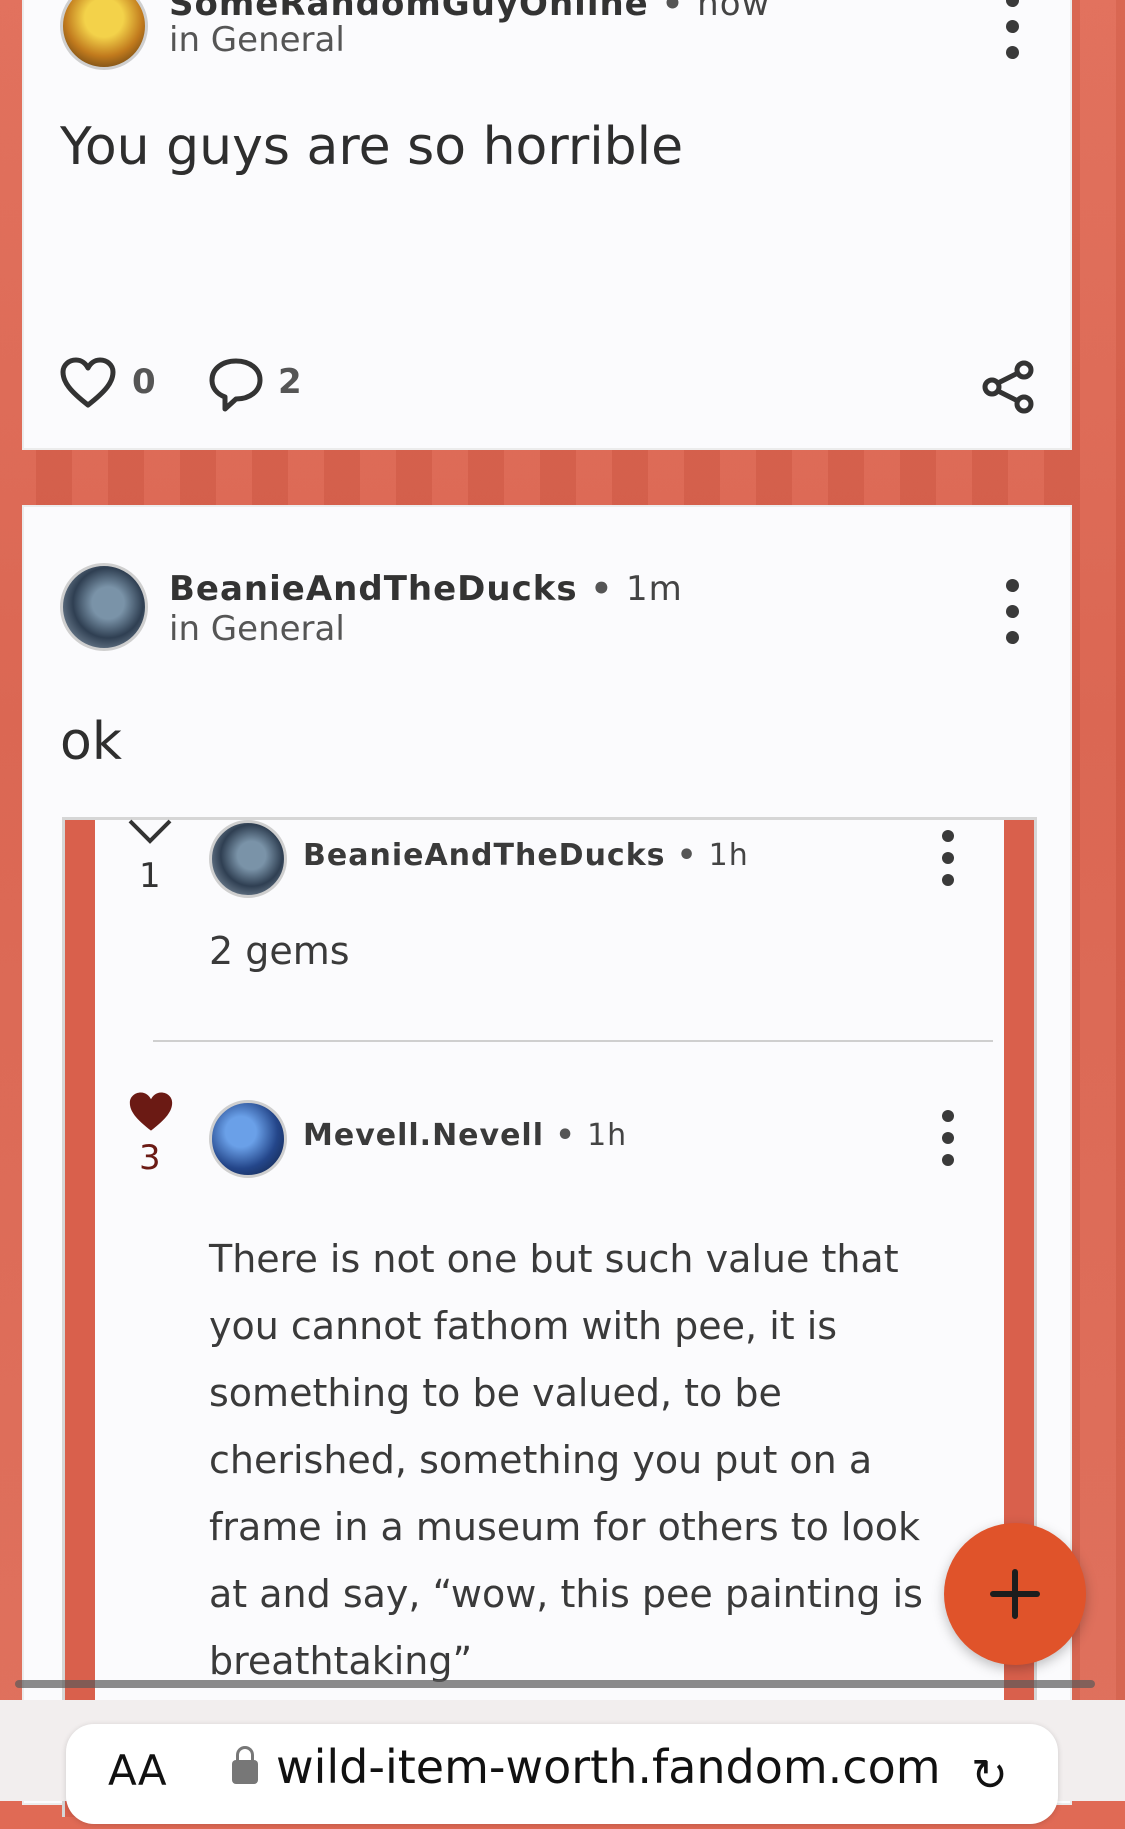  I want to click on create-post-button, so click(1015, 1594).